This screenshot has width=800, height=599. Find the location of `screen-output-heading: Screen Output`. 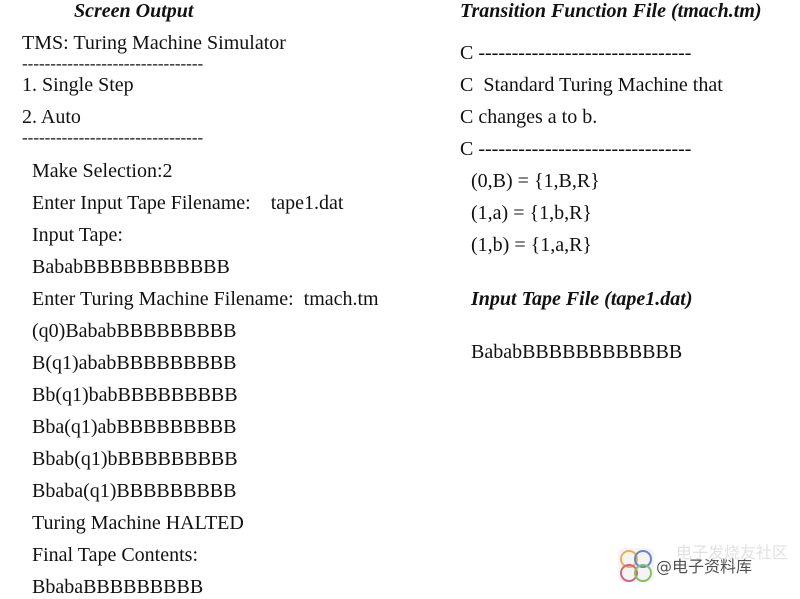

screen-output-heading: Screen Output is located at coordinates (134, 11).